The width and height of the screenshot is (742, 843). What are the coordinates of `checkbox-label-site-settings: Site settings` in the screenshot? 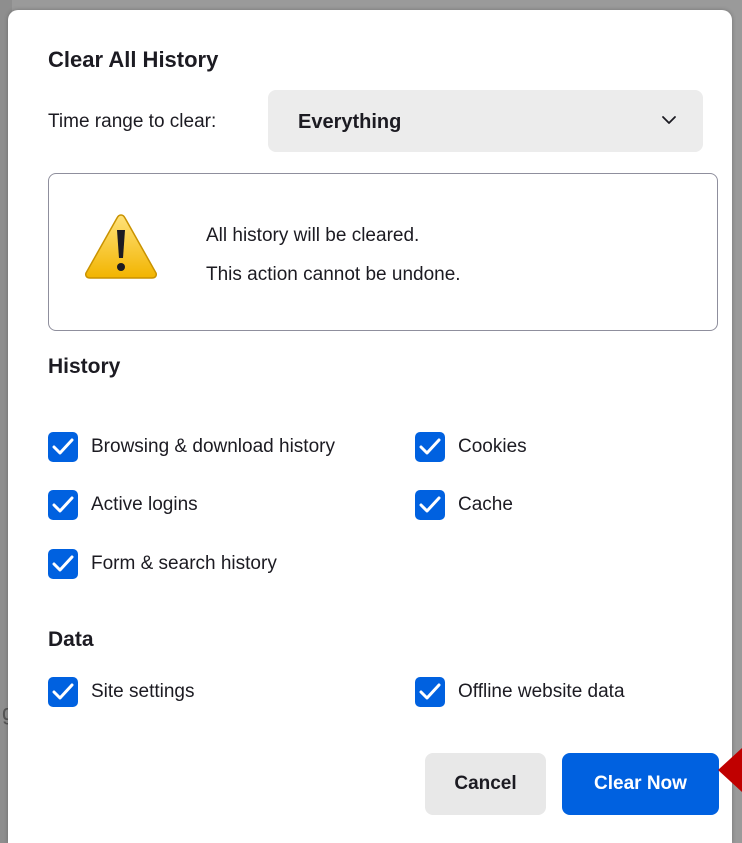 It's located at (143, 691).